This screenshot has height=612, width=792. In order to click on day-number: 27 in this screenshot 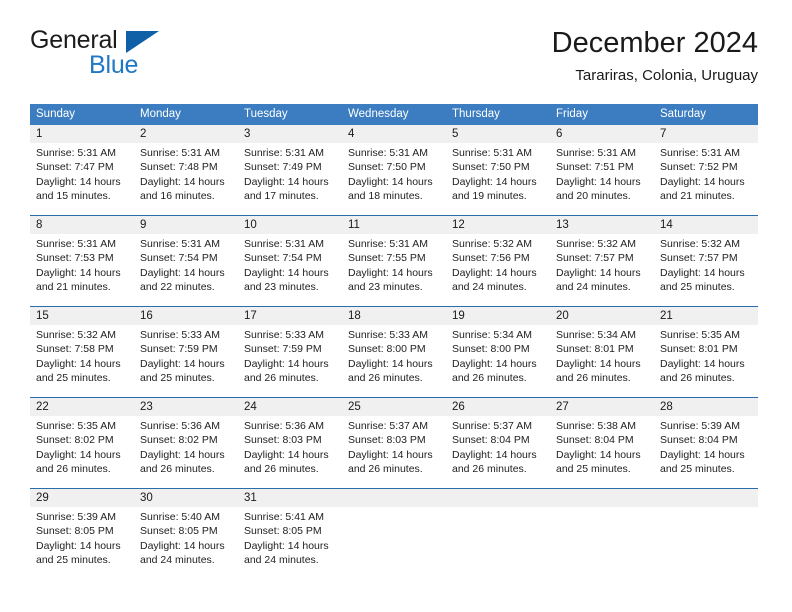, I will do `click(602, 407)`.